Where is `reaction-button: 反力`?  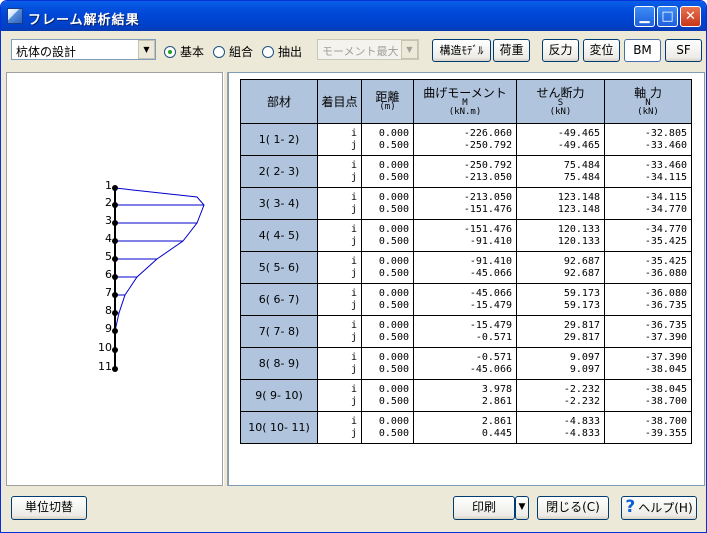
reaction-button: 反力 is located at coordinates (560, 50).